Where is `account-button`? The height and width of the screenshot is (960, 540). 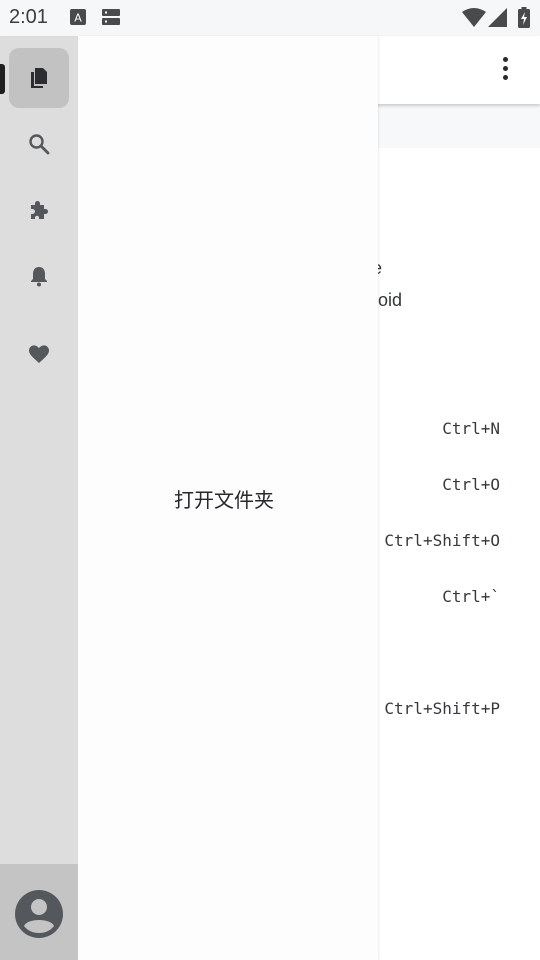 account-button is located at coordinates (39, 914).